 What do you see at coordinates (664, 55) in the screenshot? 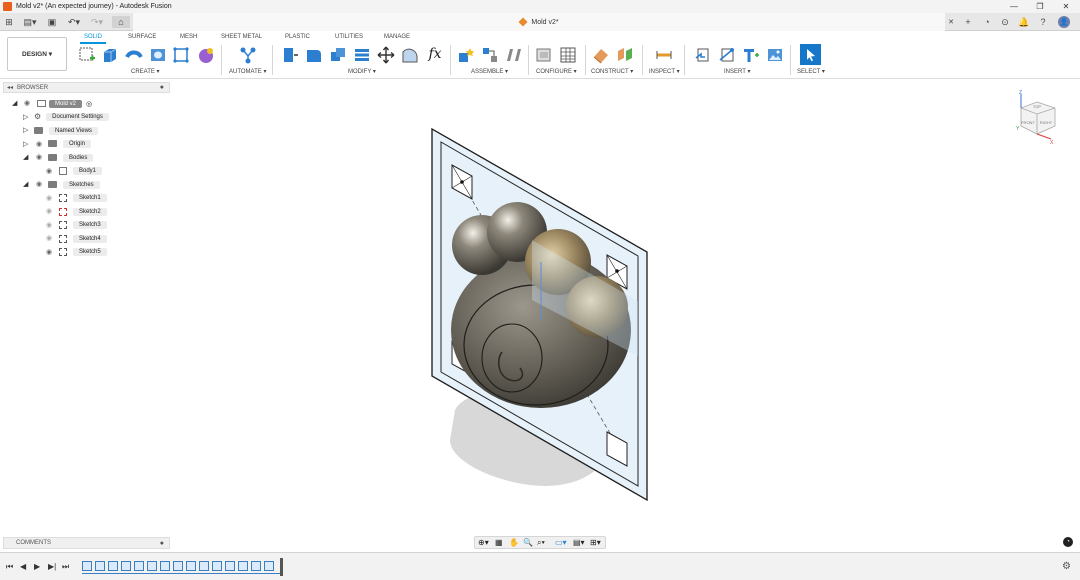
I see `measure-icon` at bounding box center [664, 55].